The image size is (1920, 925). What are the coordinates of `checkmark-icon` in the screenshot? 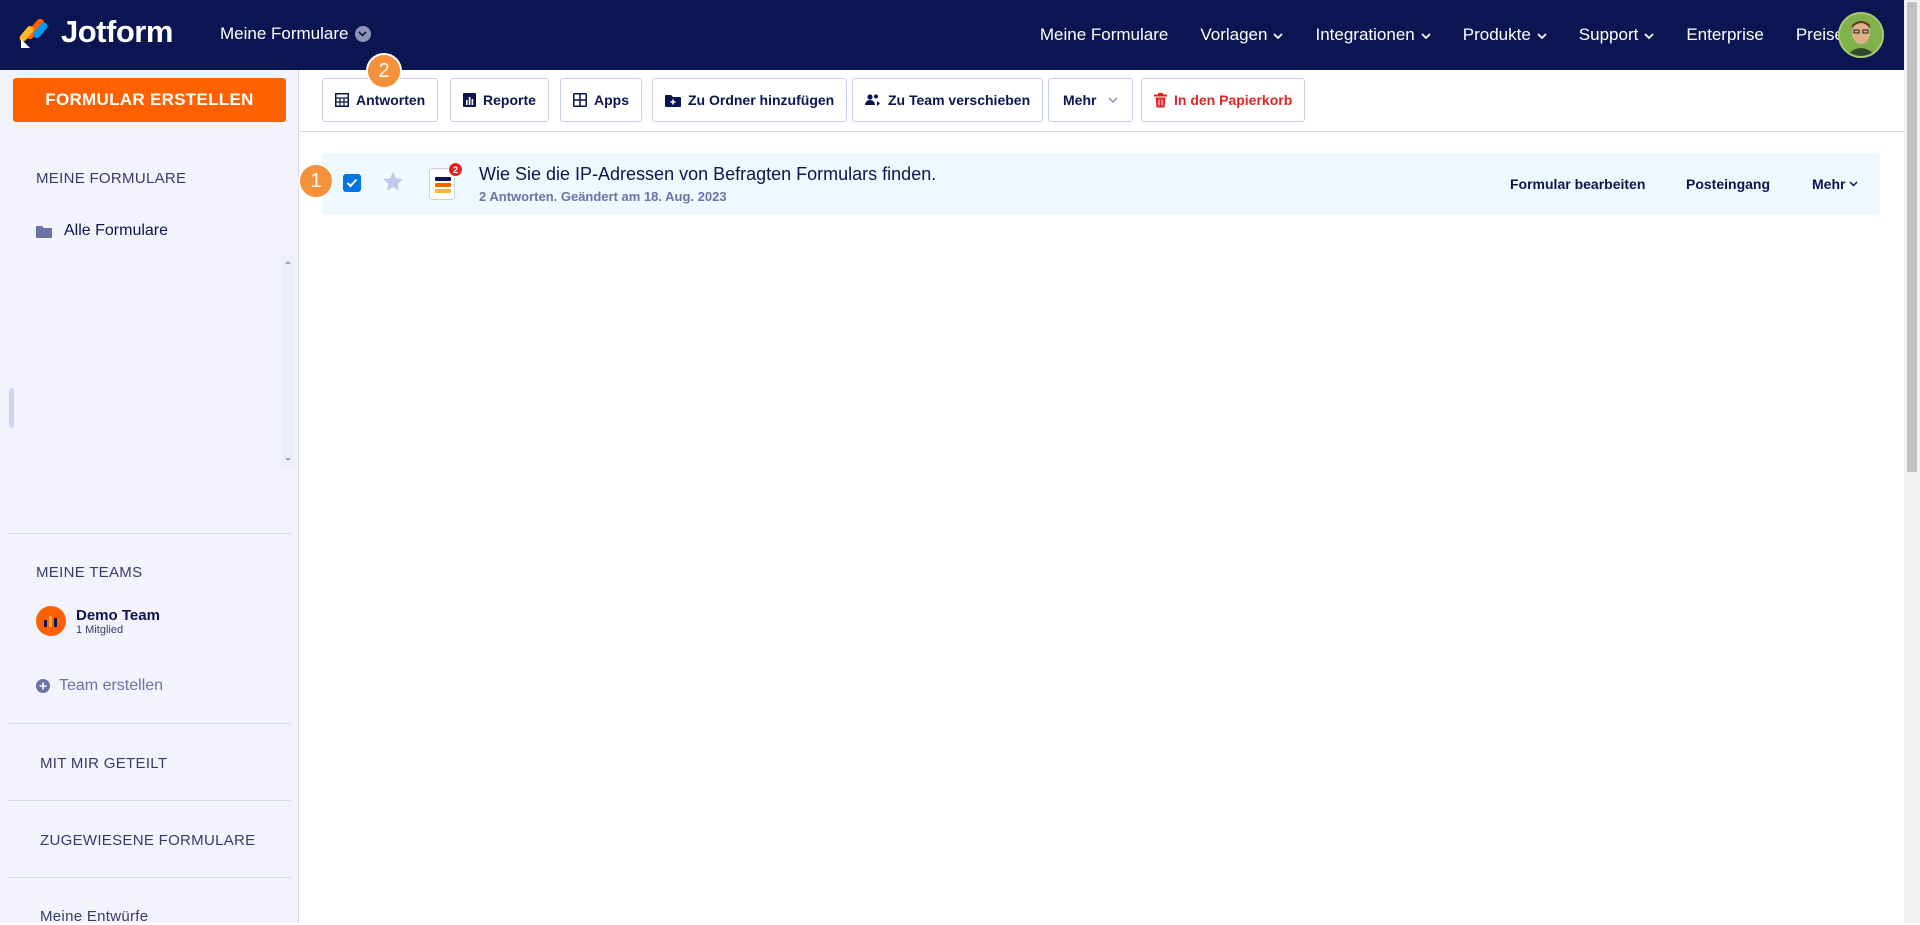 It's located at (352, 183).